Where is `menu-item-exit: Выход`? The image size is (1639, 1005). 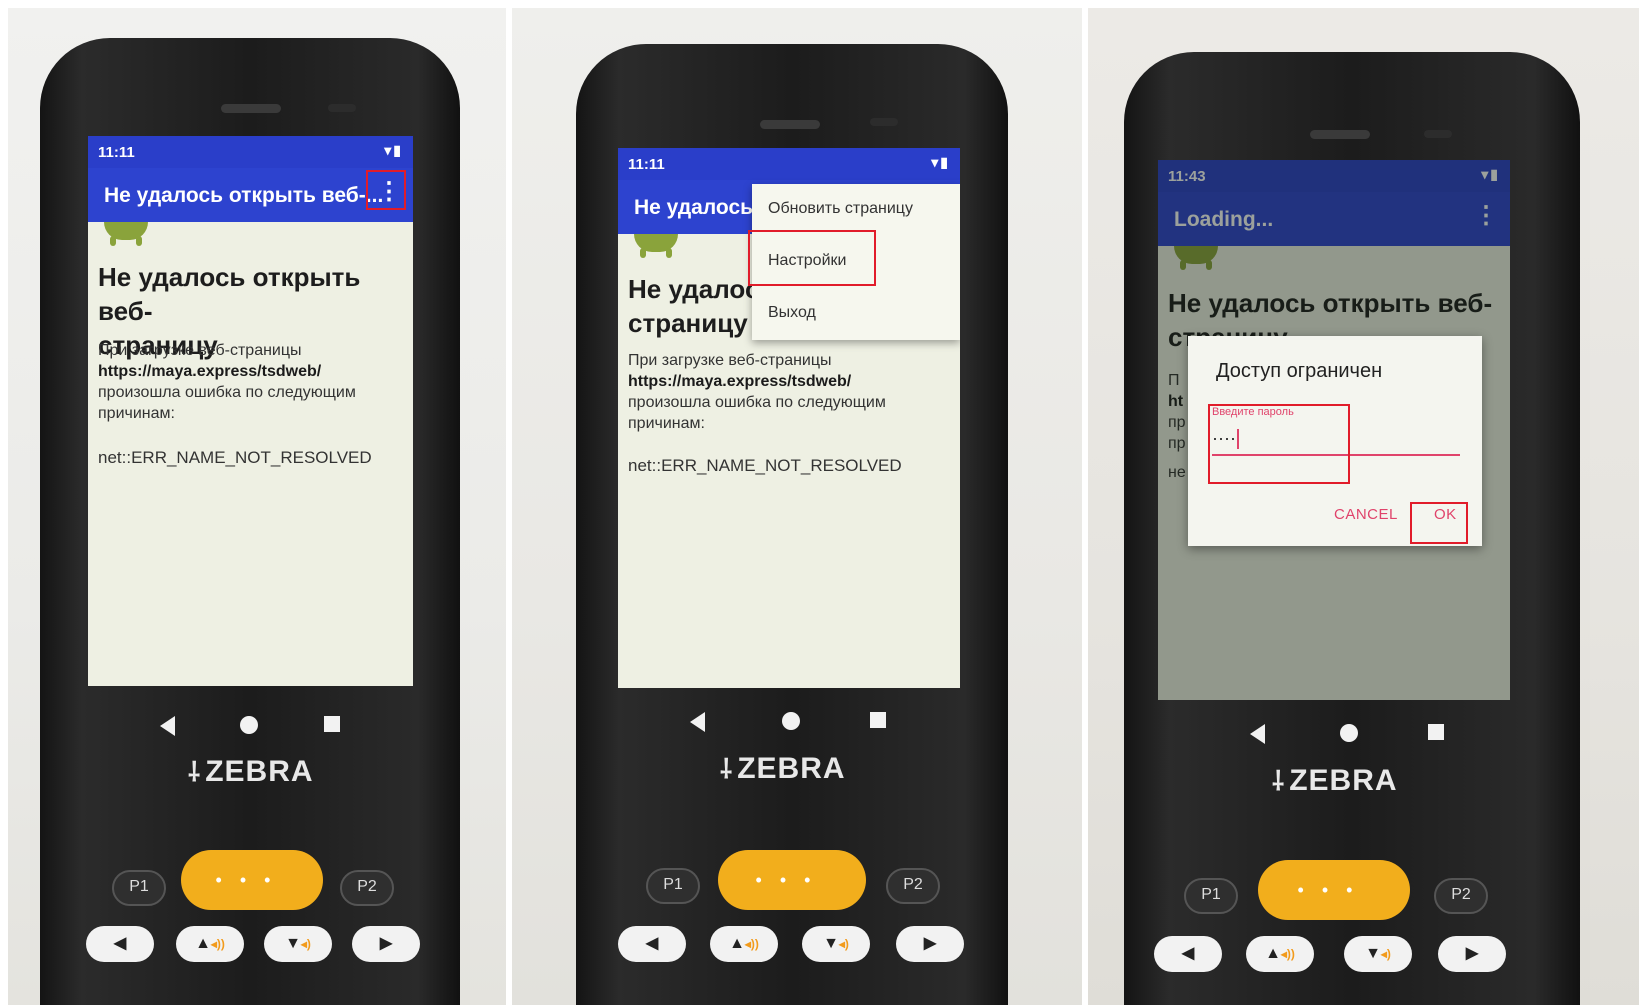 menu-item-exit: Выход is located at coordinates (792, 313).